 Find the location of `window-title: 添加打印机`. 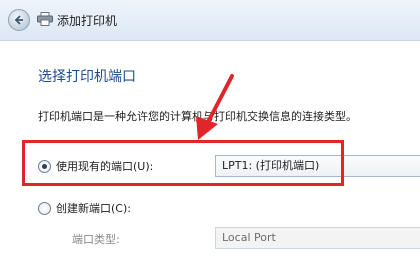

window-title: 添加打印机 is located at coordinates (87, 21).